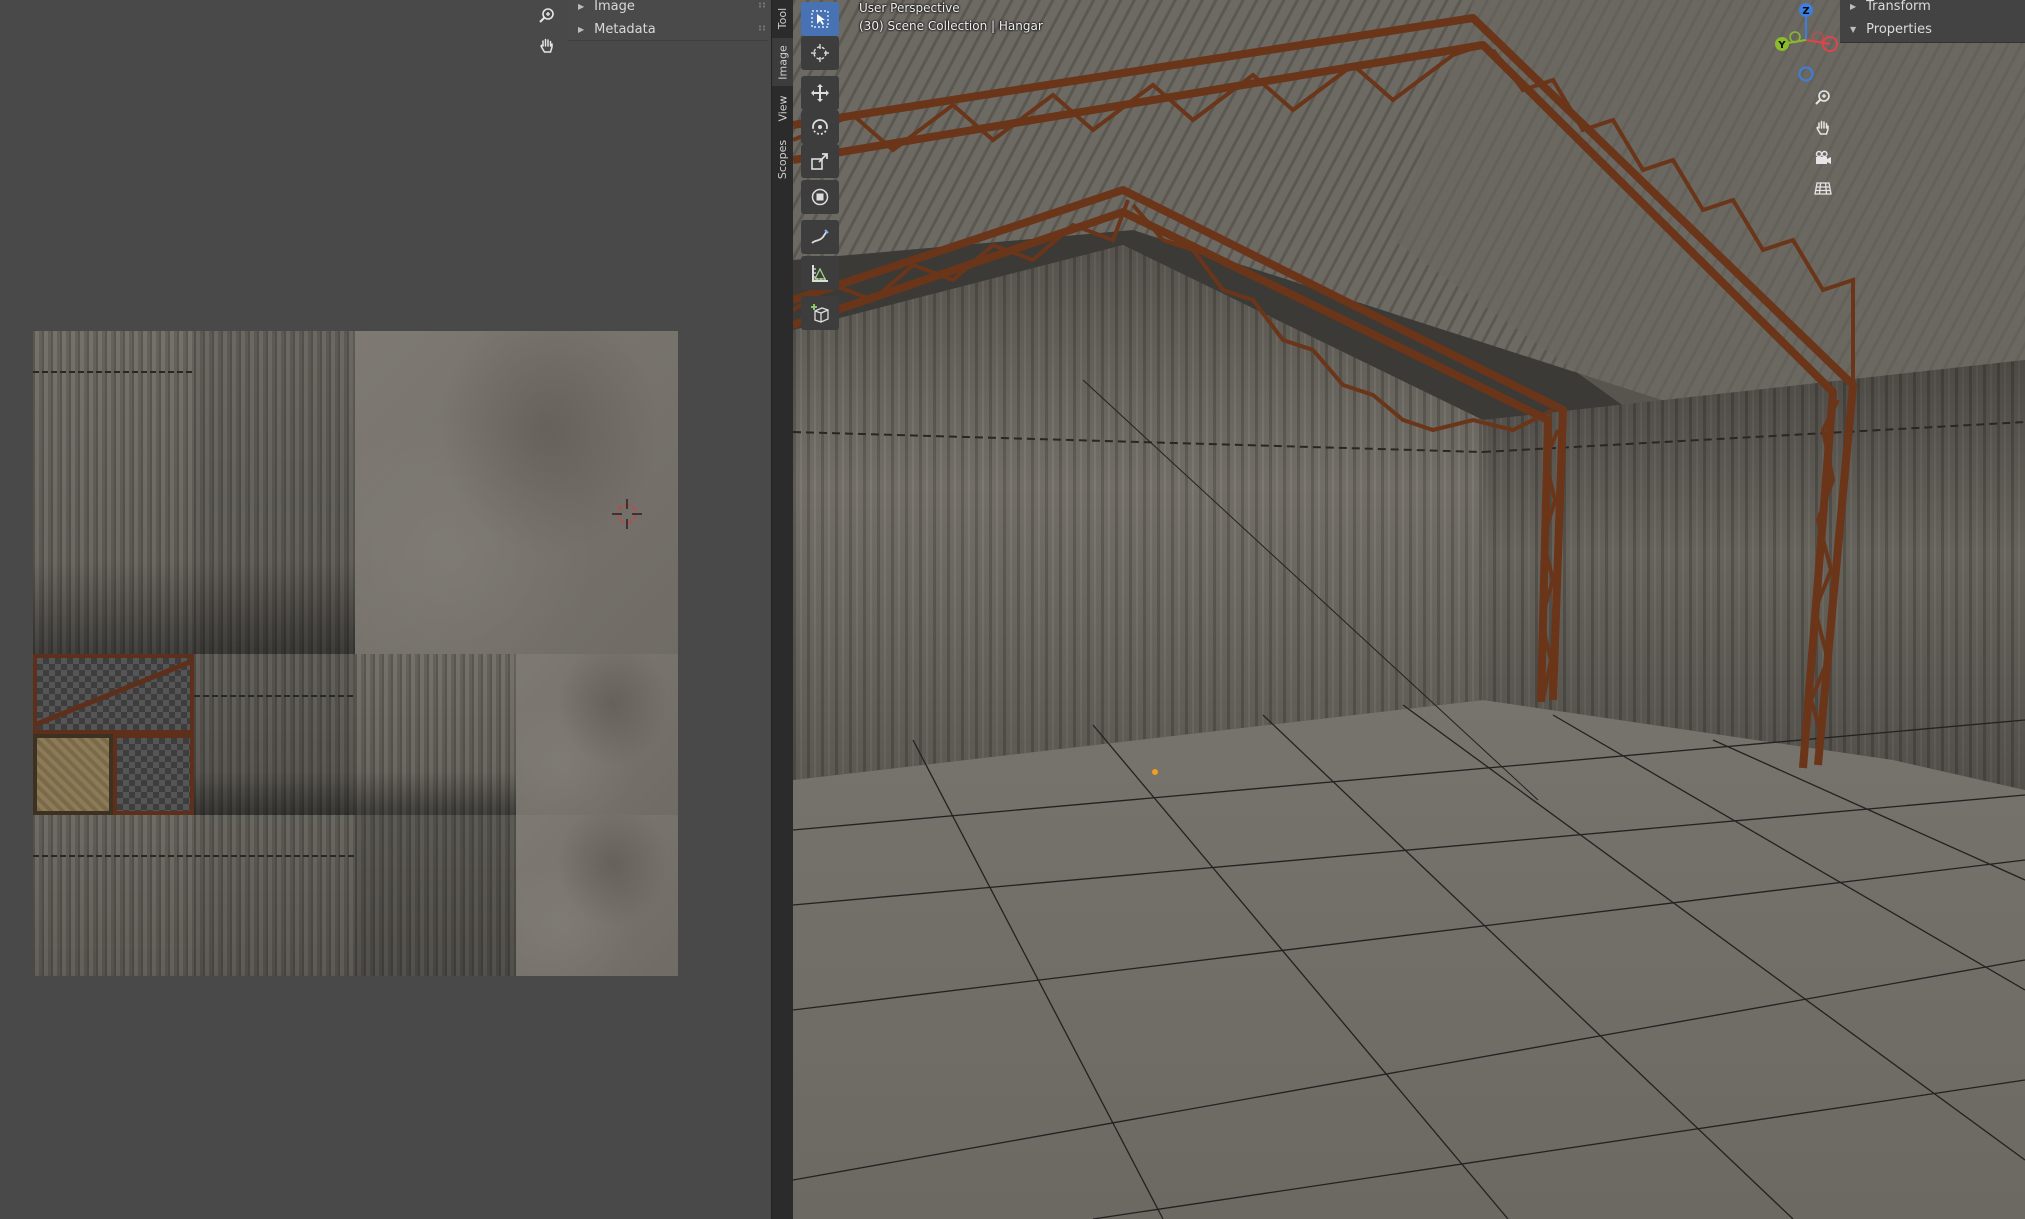 The height and width of the screenshot is (1219, 2025). Describe the element at coordinates (614, 7) in the screenshot. I see `panel-label: Image` at that location.